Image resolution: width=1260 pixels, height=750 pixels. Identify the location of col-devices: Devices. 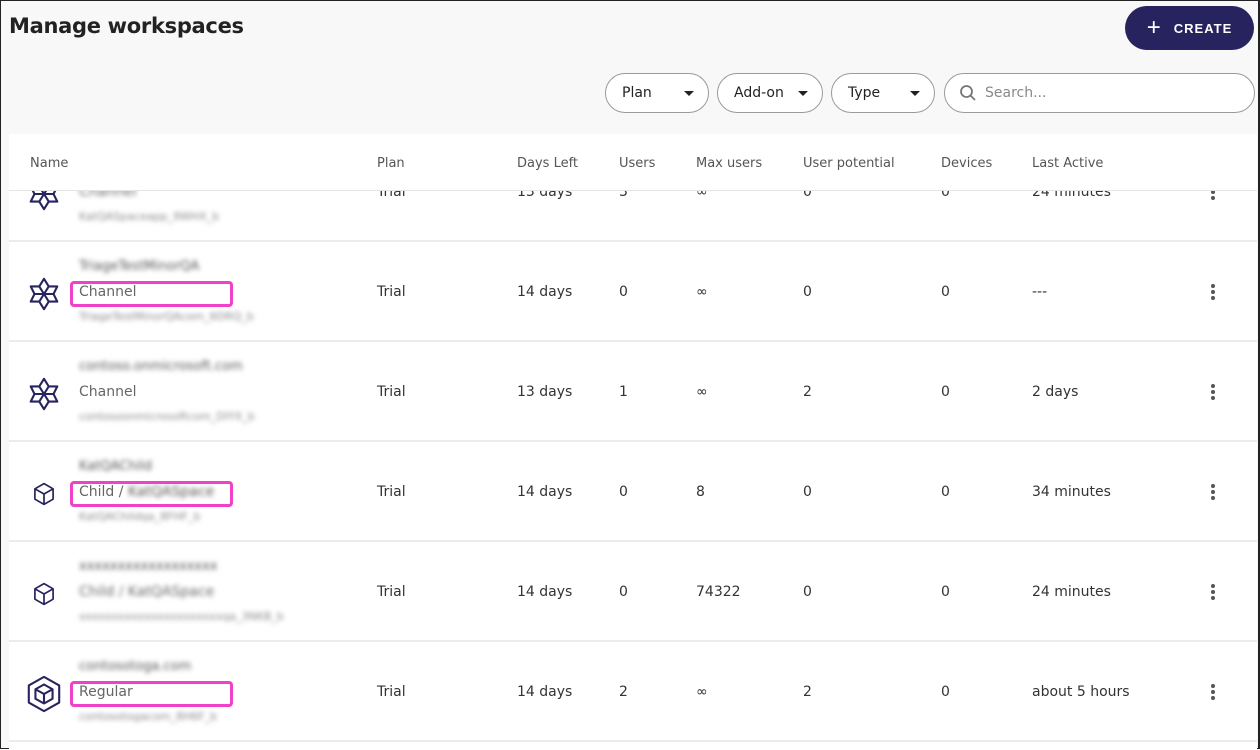
(966, 163).